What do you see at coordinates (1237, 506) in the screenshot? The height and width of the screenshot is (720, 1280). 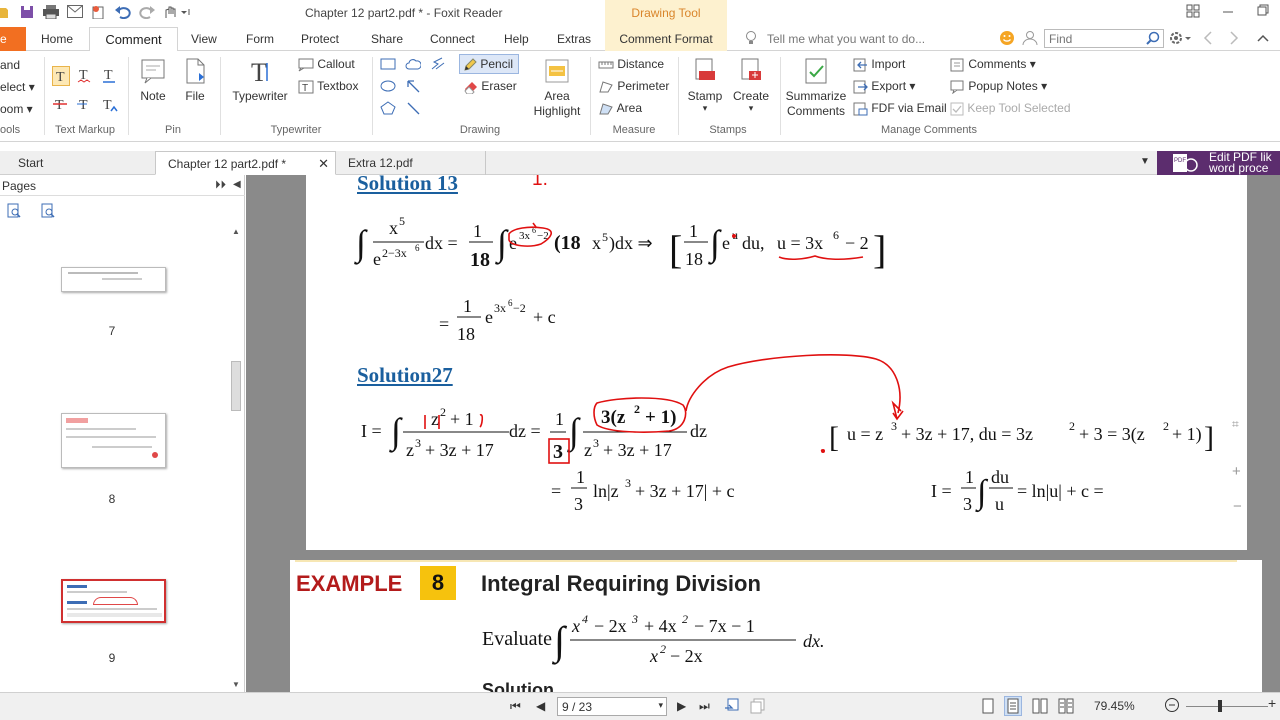 I see `zoom-out-icon: −` at bounding box center [1237, 506].